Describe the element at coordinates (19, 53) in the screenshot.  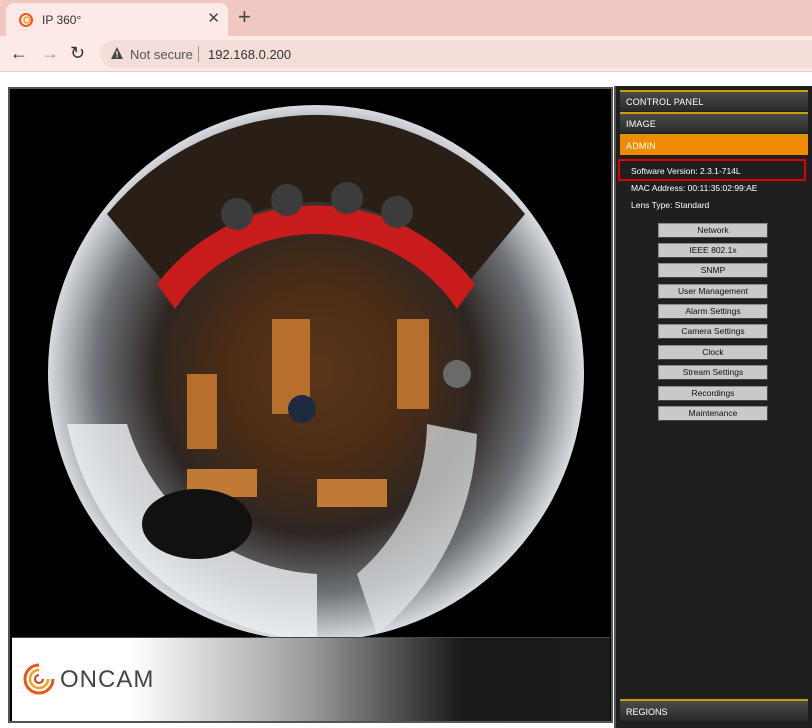
I see `back-arrow-icon: ←` at that location.